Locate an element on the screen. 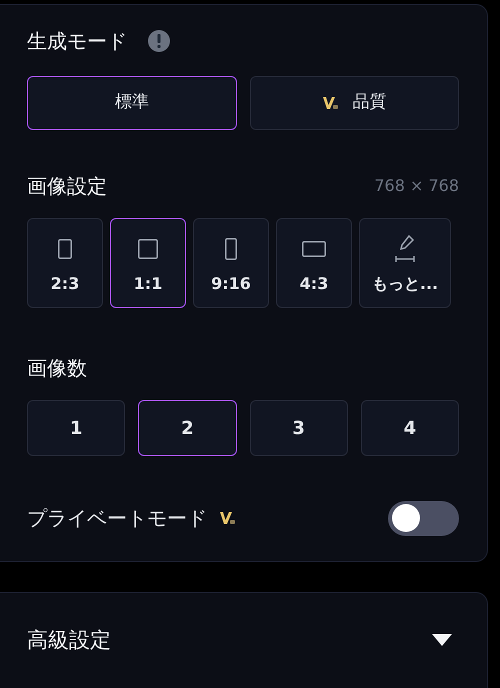 Image resolution: width=500 pixels, height=688 pixels. aspect-ratio-button: 9:16 is located at coordinates (231, 263).